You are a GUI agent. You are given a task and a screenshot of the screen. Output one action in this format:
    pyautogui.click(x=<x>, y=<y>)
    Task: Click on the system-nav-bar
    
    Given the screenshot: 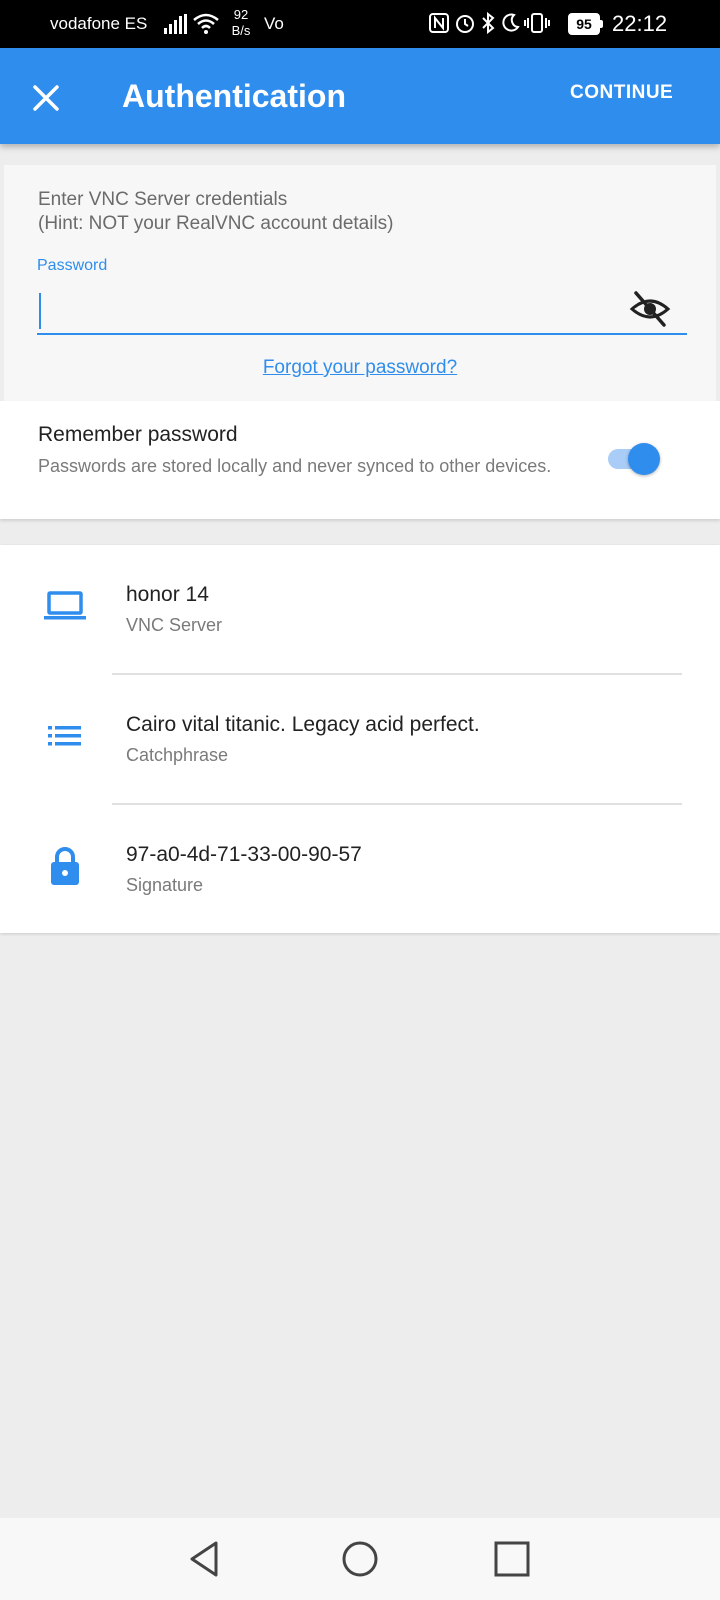 What is the action you would take?
    pyautogui.click(x=360, y=1559)
    